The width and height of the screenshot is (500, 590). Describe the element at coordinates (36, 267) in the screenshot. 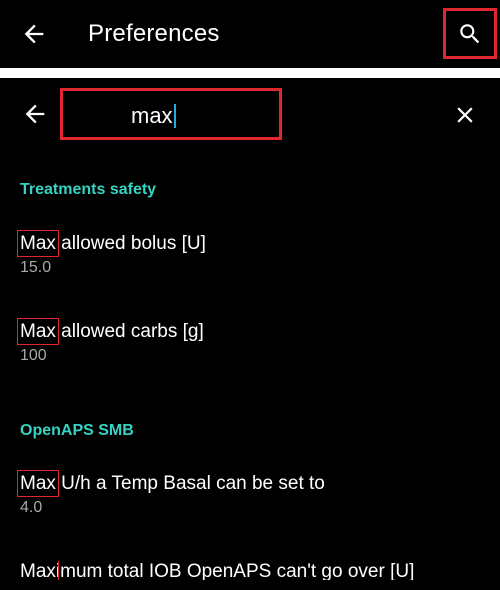

I see `pref-summary: 15.0` at that location.